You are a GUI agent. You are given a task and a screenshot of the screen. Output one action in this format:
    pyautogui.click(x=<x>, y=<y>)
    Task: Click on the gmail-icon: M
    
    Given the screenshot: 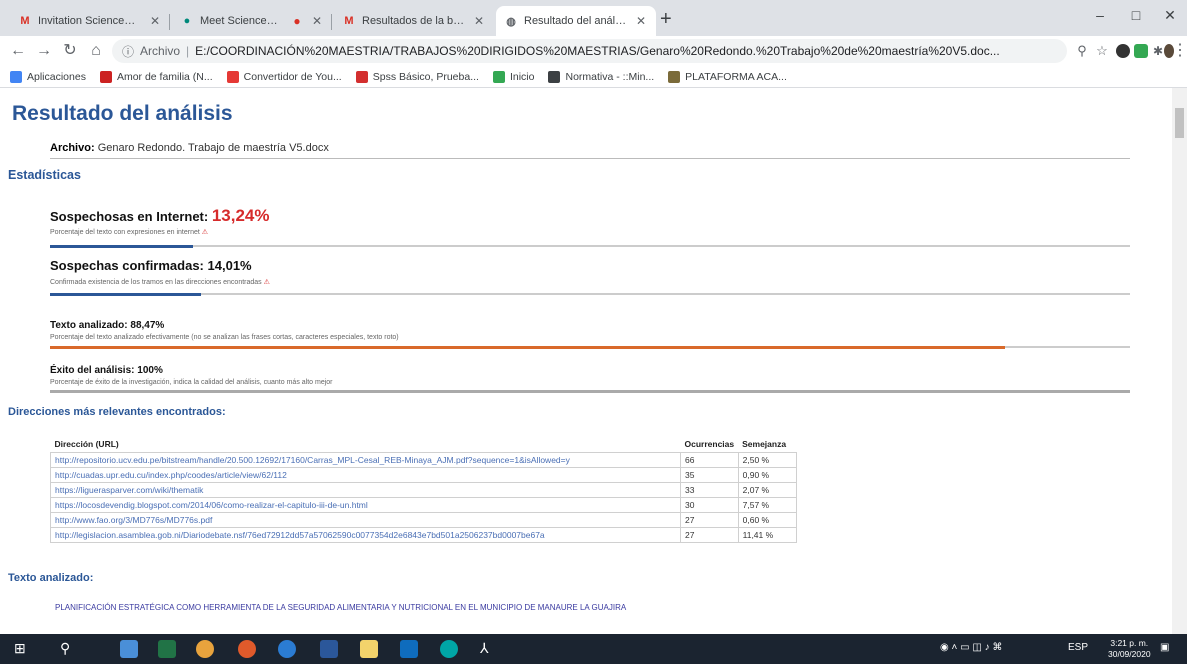 What is the action you would take?
    pyautogui.click(x=349, y=21)
    